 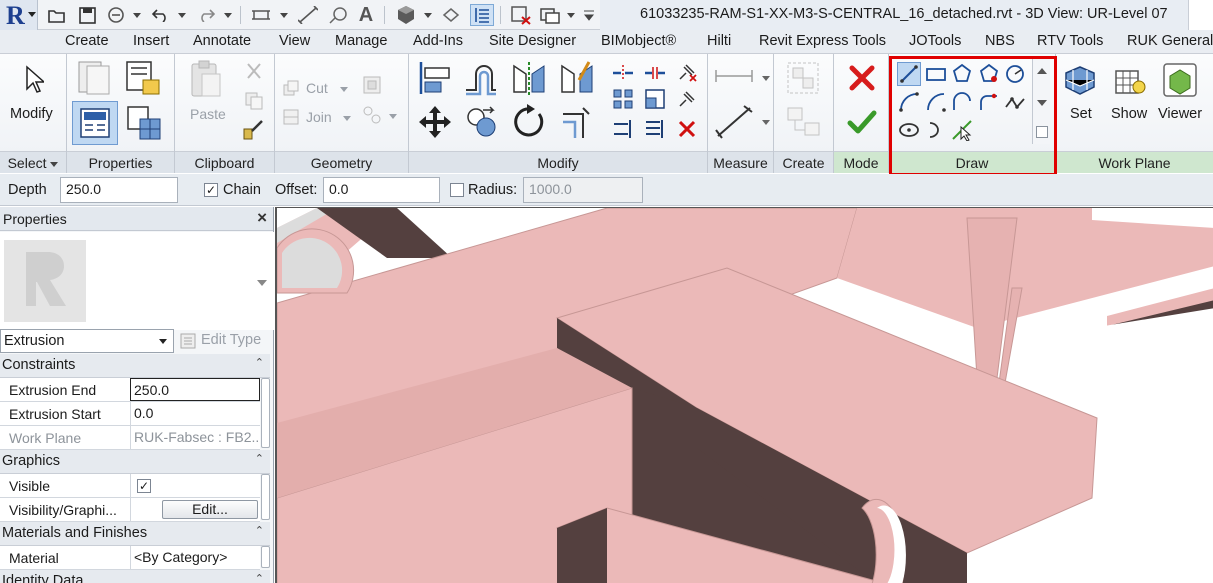 I want to click on radius-input: 1000.0, so click(x=583, y=190).